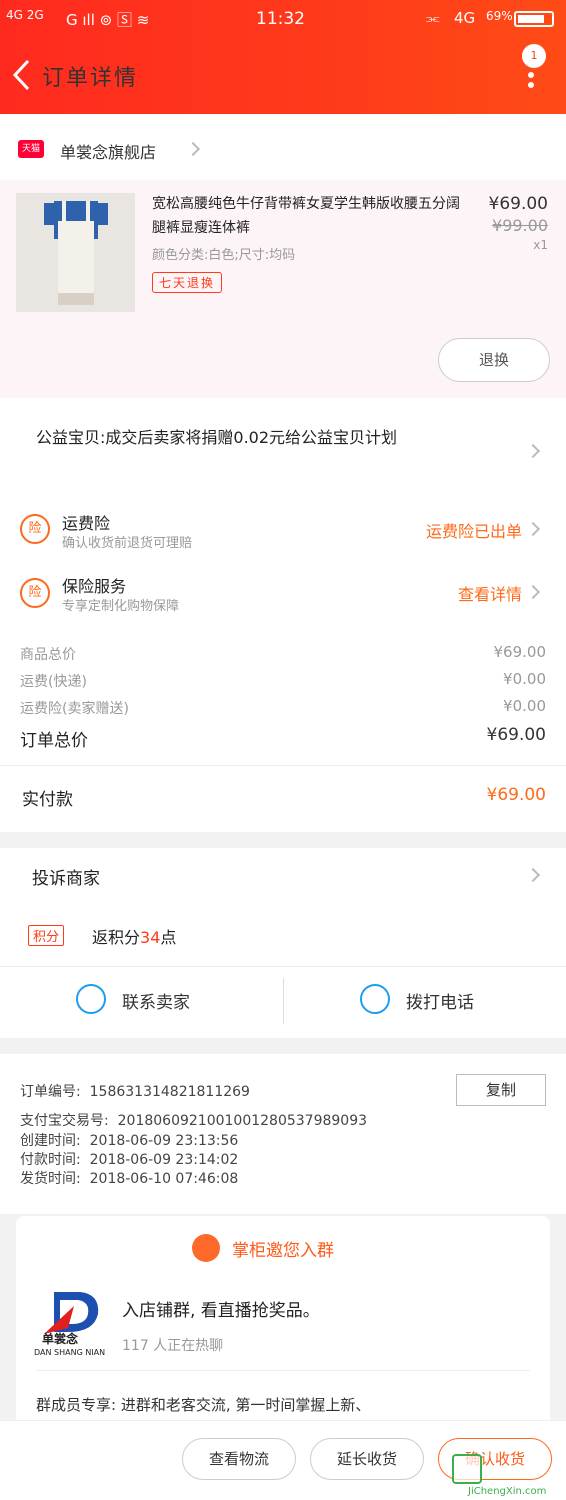 The width and height of the screenshot is (566, 1500). I want to click on shipping-insurance-subtitle: 确认收货前退货可理赔, so click(127, 543).